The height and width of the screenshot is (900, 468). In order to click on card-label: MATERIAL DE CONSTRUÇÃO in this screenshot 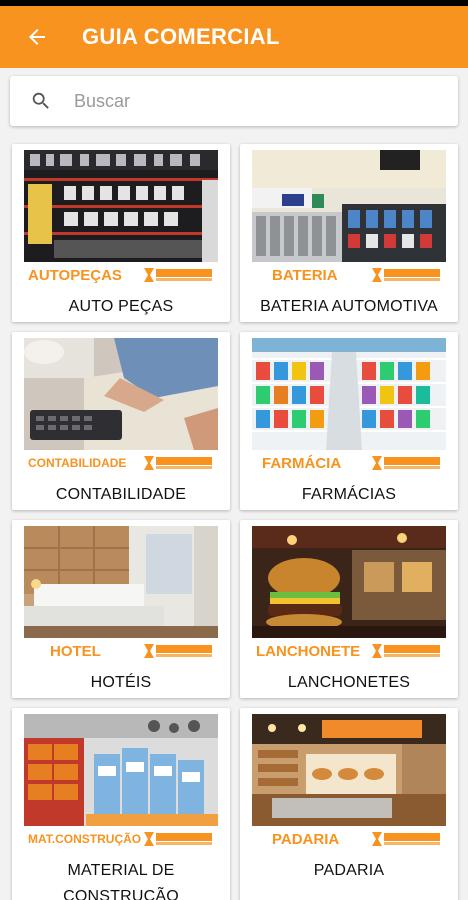, I will do `click(121, 881)`.